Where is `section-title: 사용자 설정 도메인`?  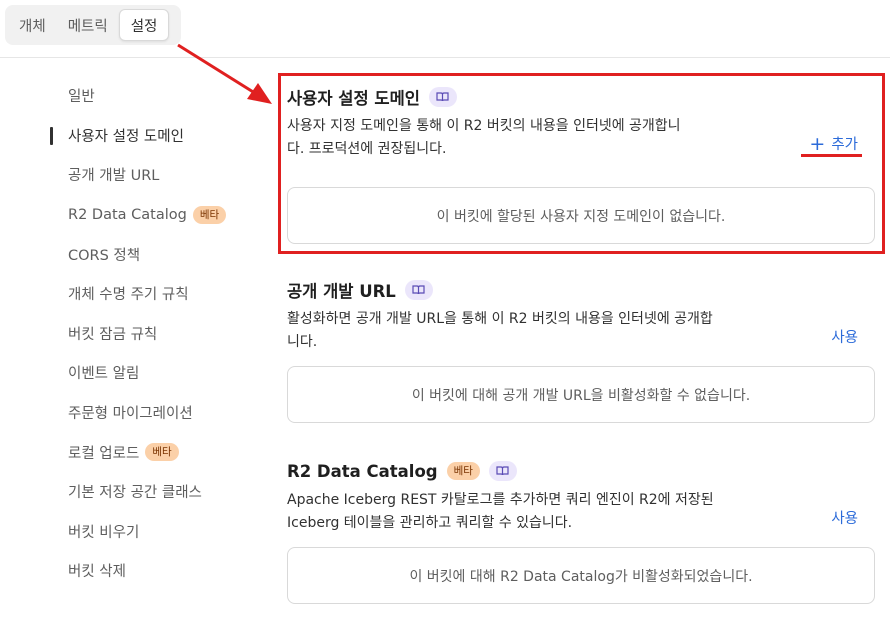
section-title: 사용자 설정 도메인 is located at coordinates (353, 98).